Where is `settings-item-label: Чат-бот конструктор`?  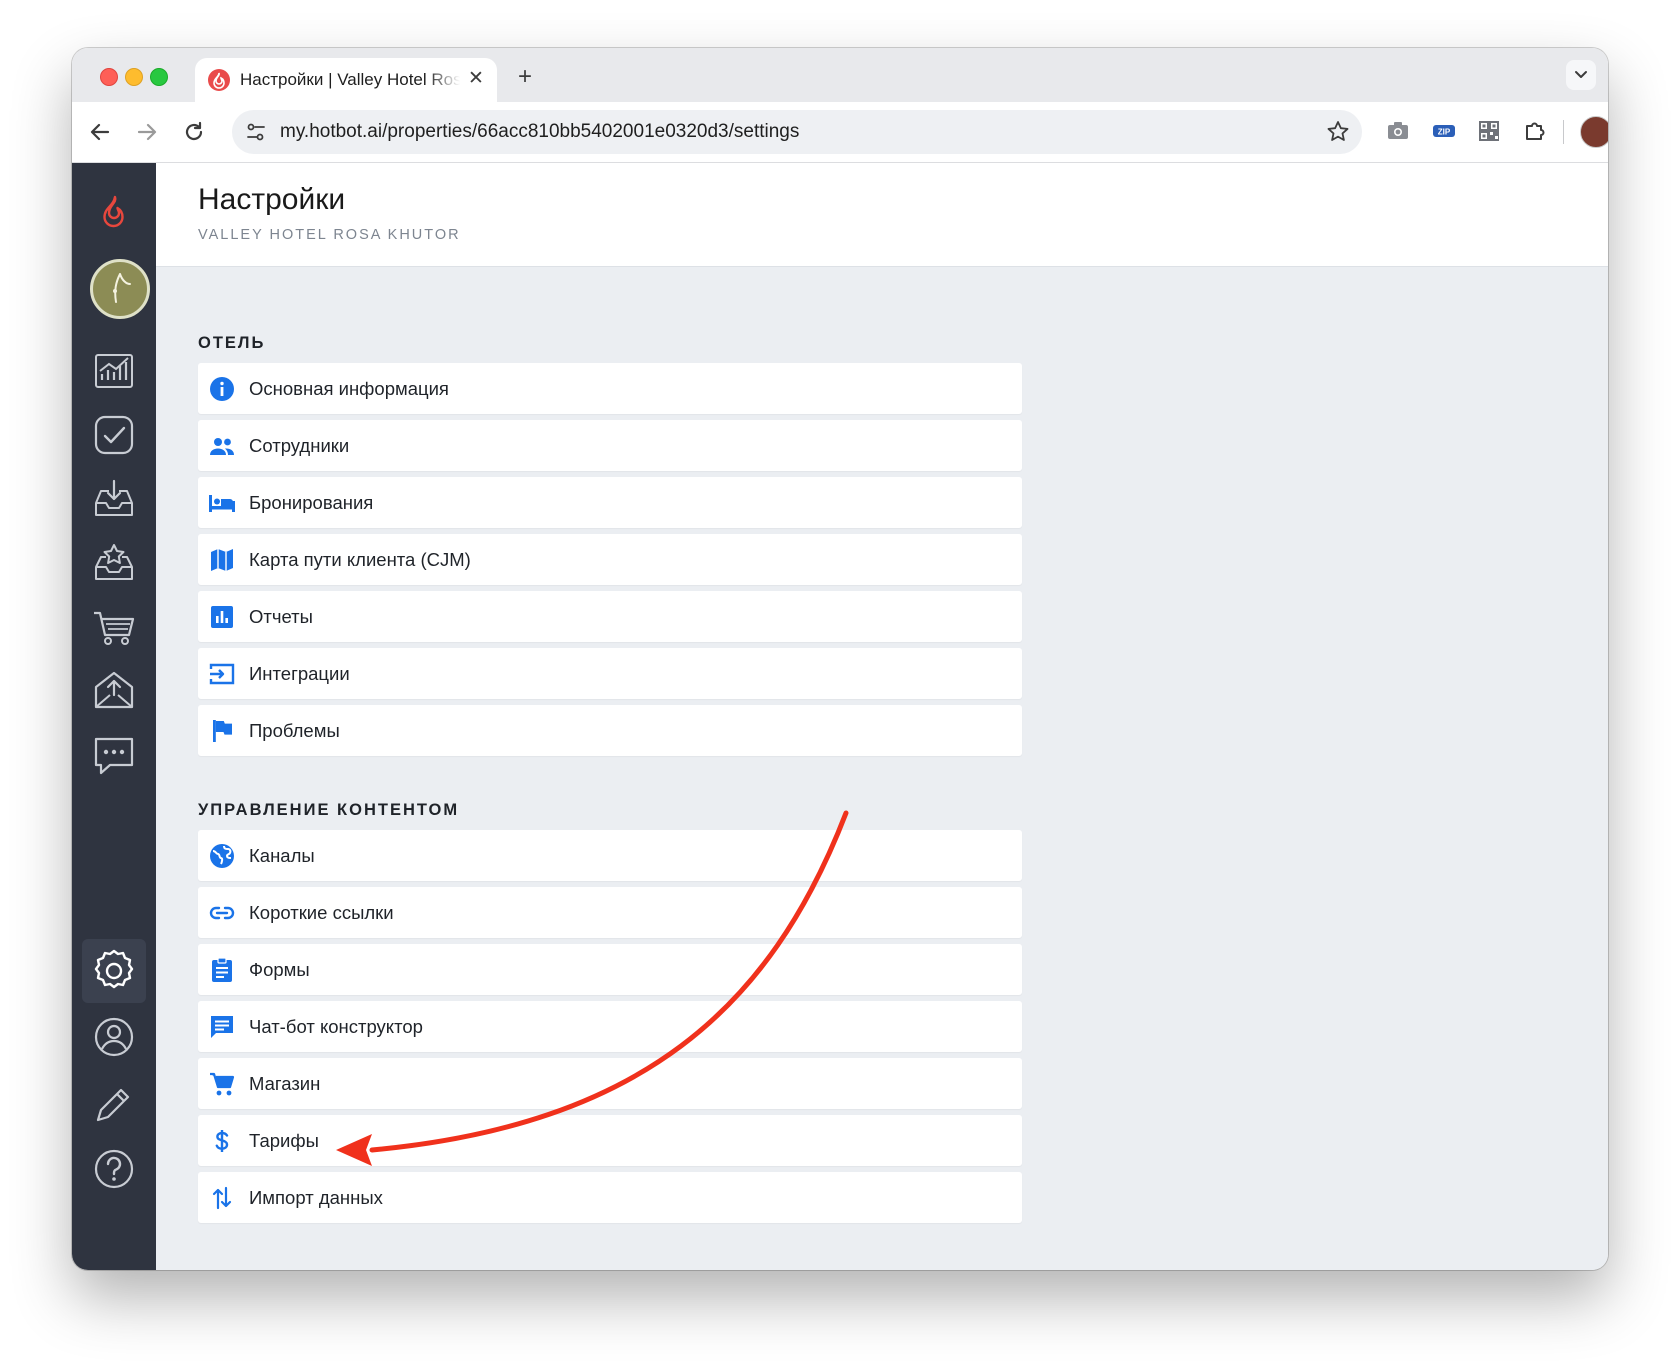
settings-item-label: Чат-бот конструктор is located at coordinates (336, 1026).